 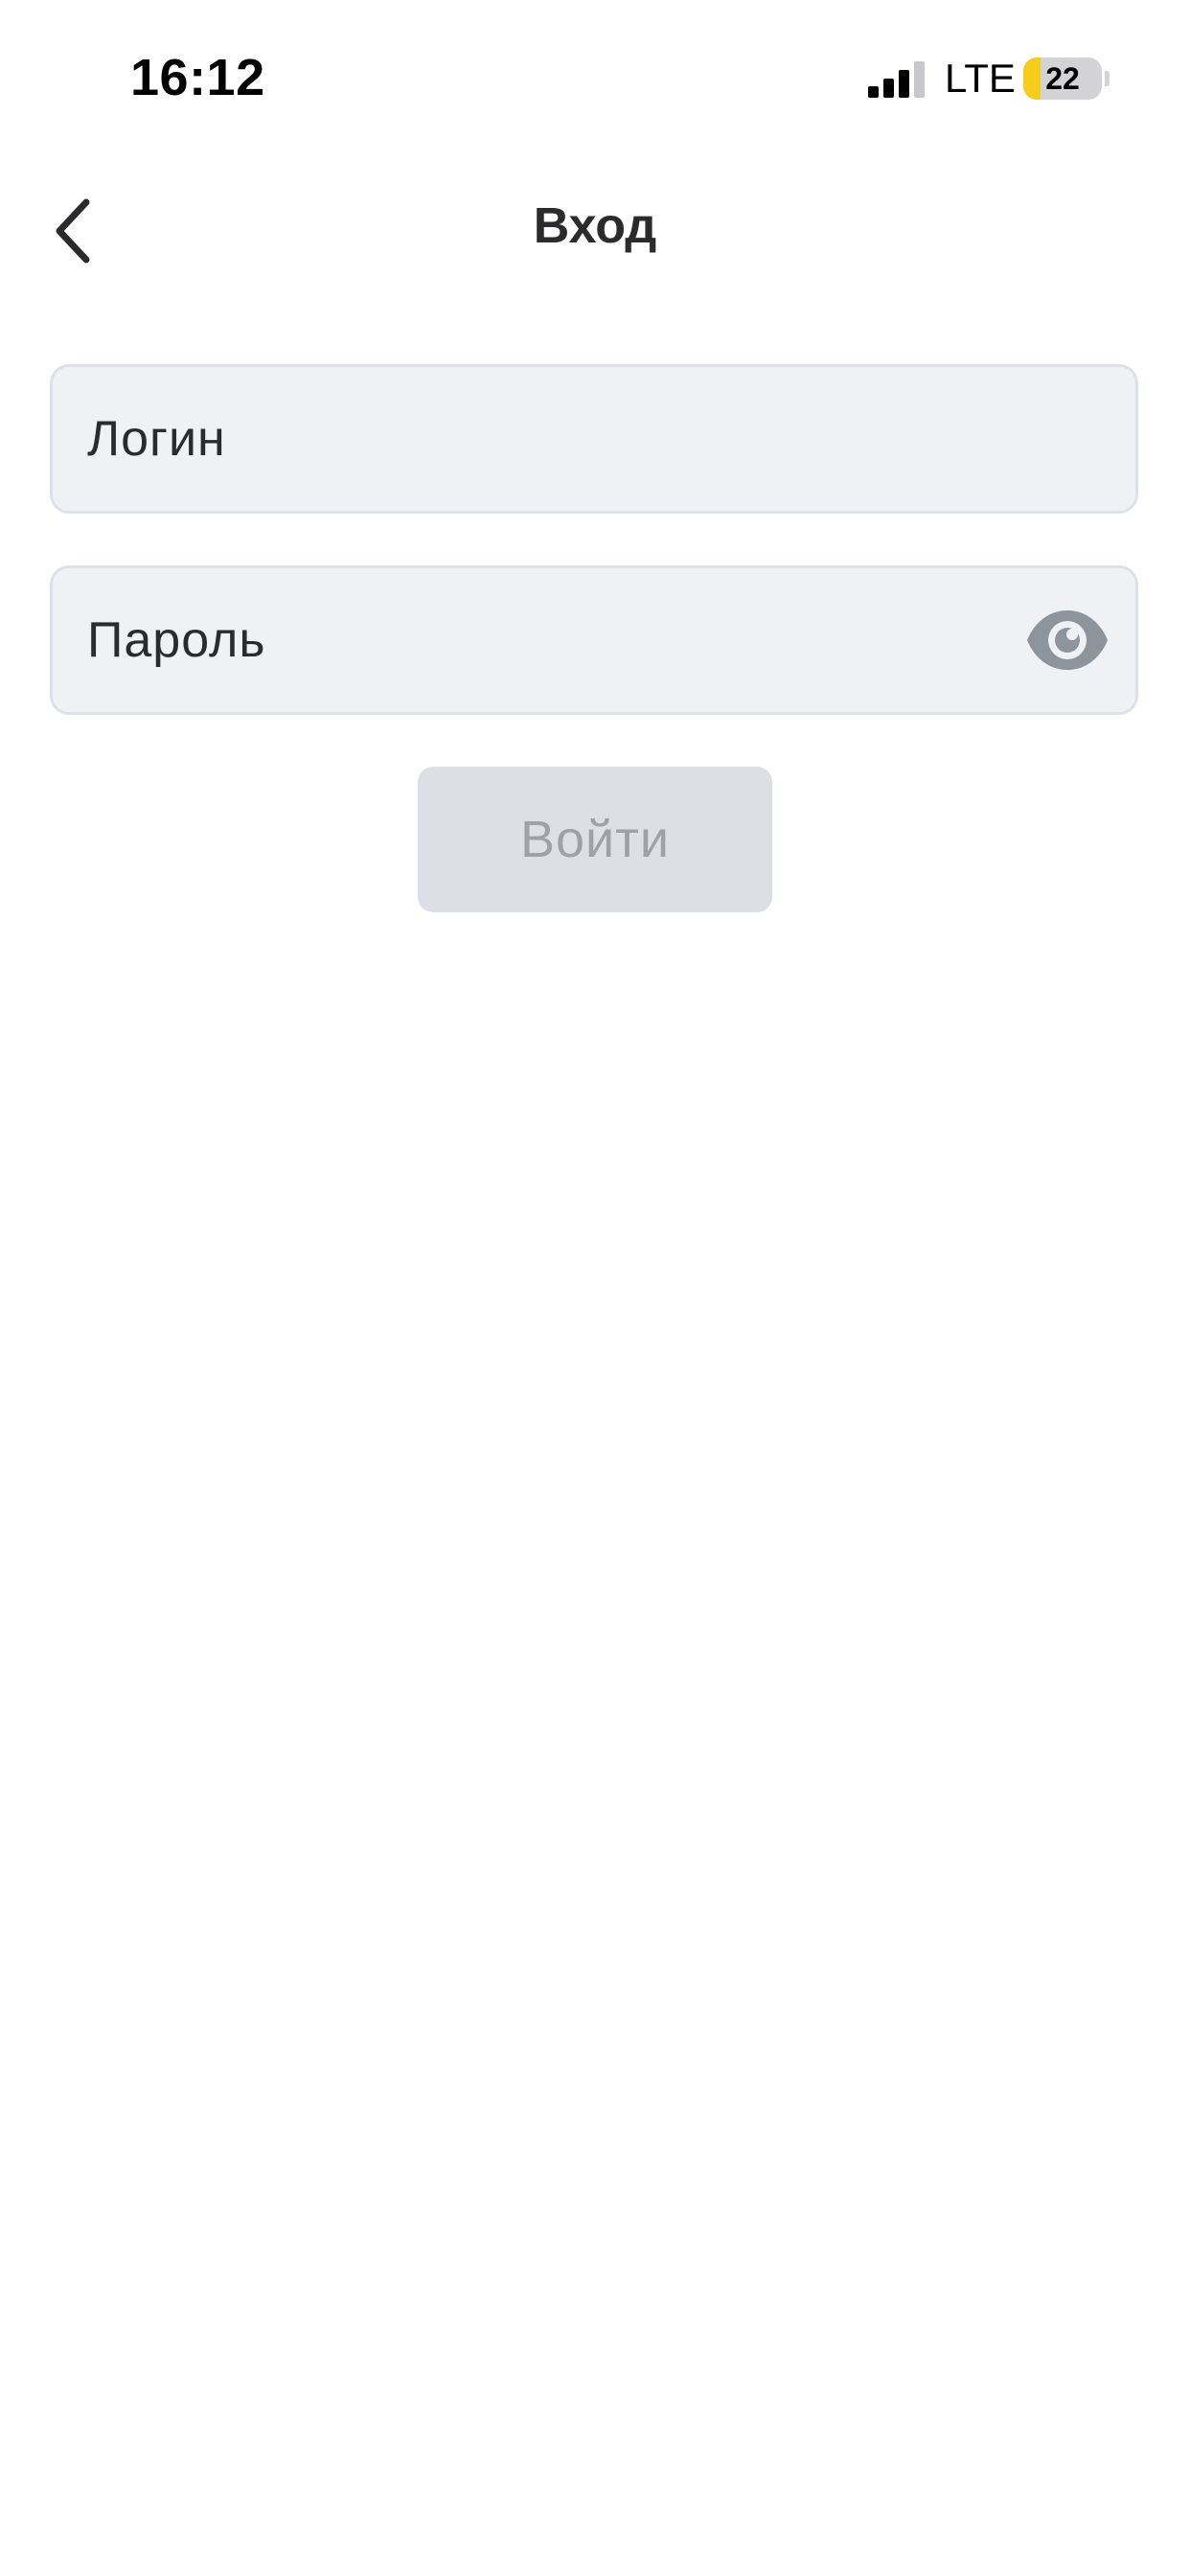 I want to click on password-input, so click(x=566, y=640).